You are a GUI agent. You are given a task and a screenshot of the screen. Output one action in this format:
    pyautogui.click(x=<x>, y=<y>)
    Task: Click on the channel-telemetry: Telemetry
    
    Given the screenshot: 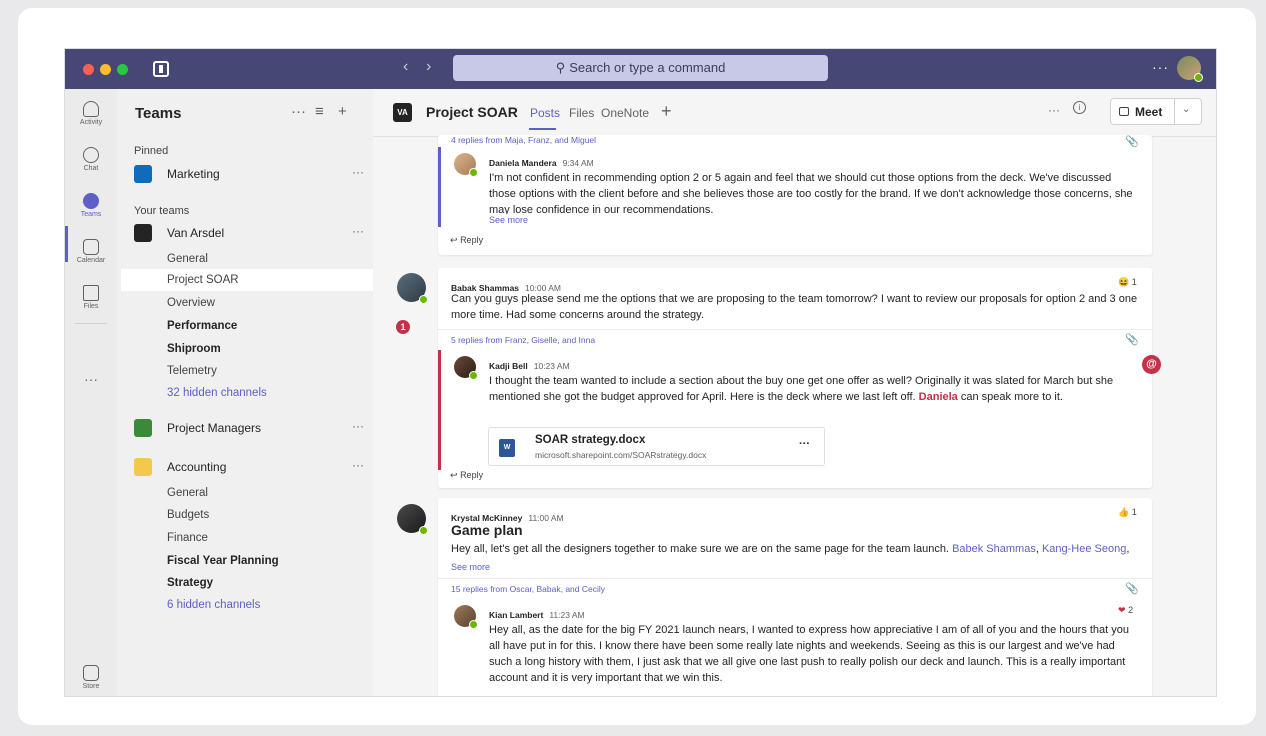 What is the action you would take?
    pyautogui.click(x=192, y=371)
    